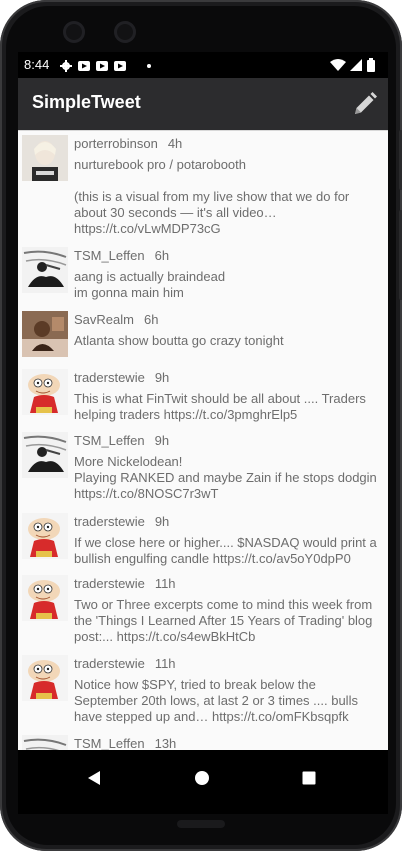  I want to click on tweet-header: SavRealm 6h, so click(116, 319).